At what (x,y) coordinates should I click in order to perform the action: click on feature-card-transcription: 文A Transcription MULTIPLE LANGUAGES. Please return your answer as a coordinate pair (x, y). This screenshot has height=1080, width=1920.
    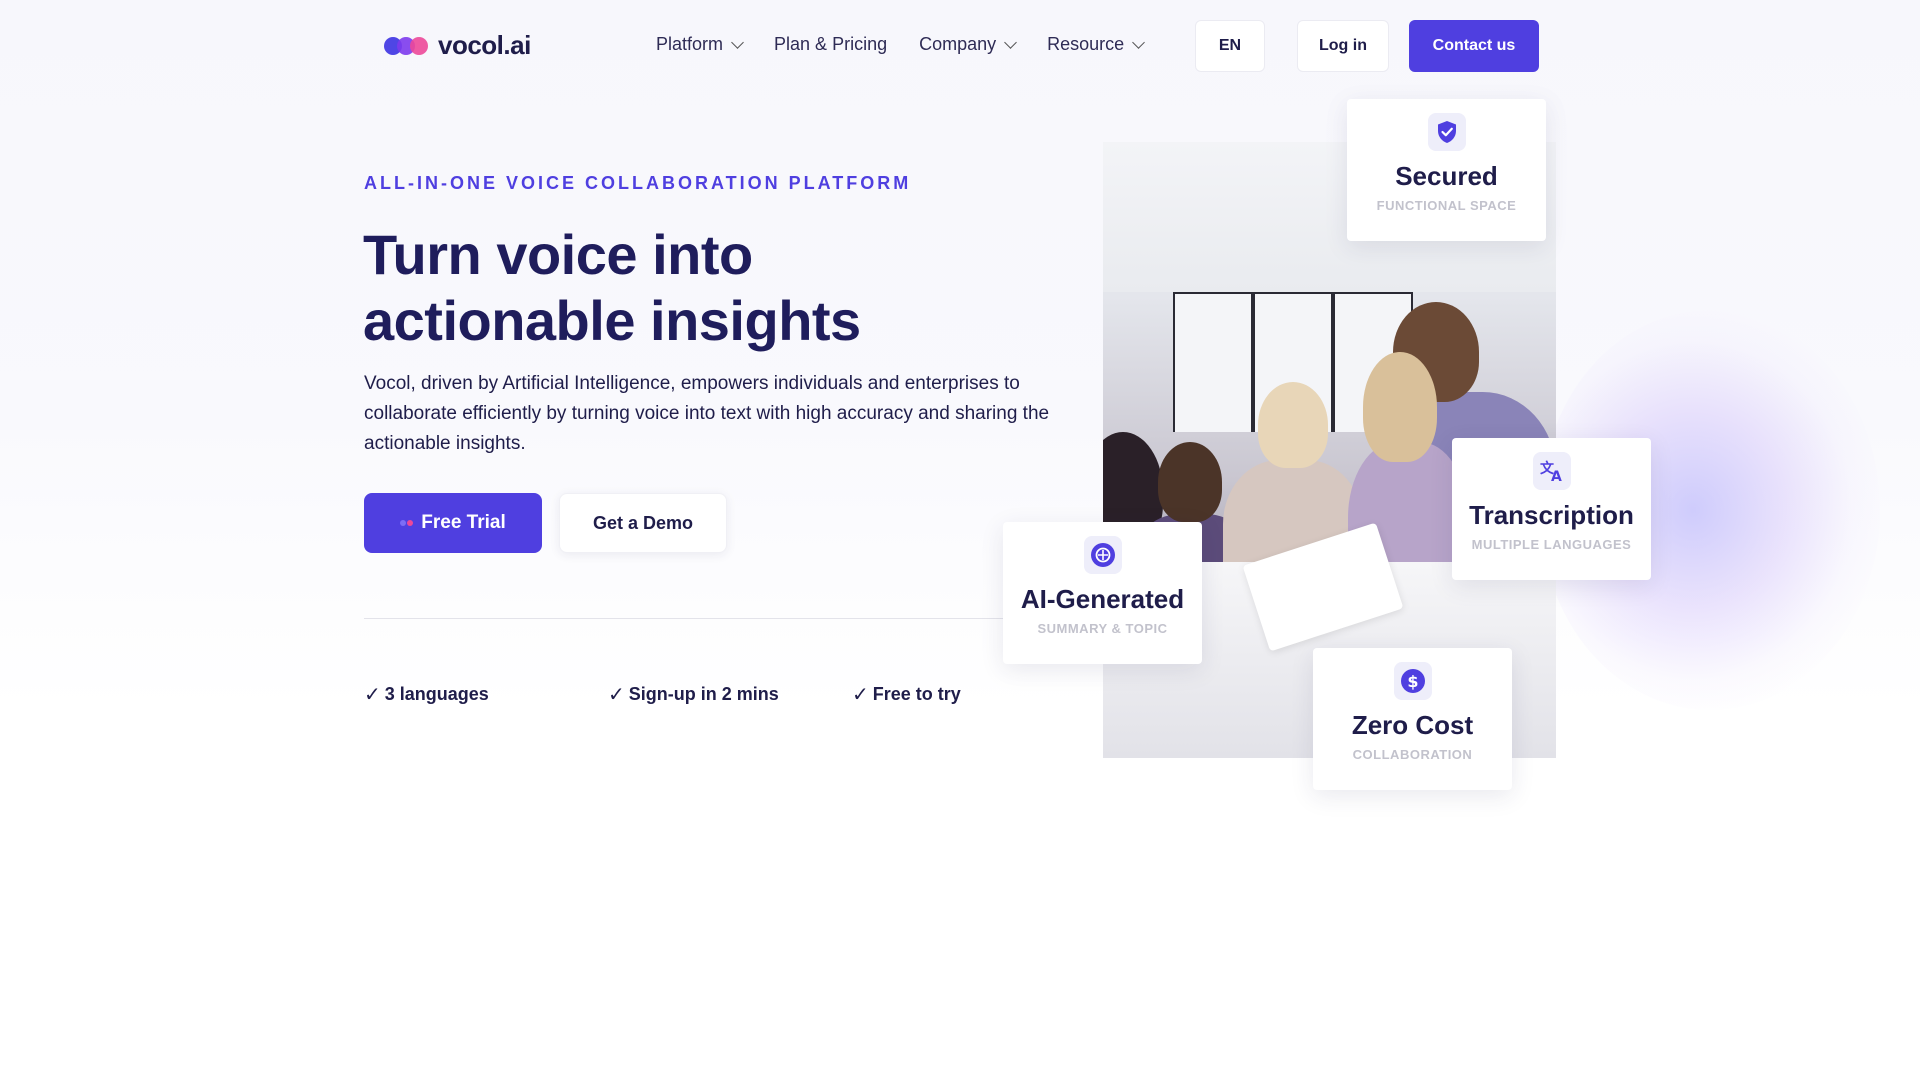
    Looking at the image, I should click on (1551, 509).